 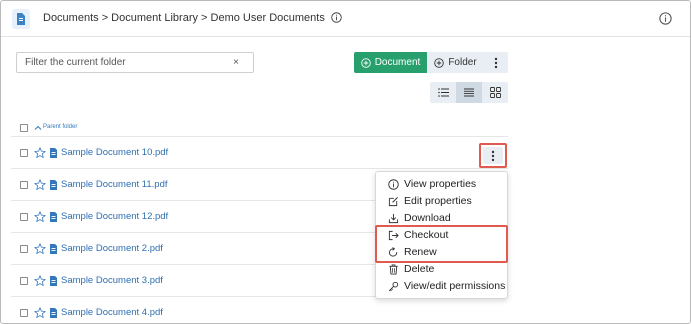 I want to click on list-view-button, so click(x=443, y=92).